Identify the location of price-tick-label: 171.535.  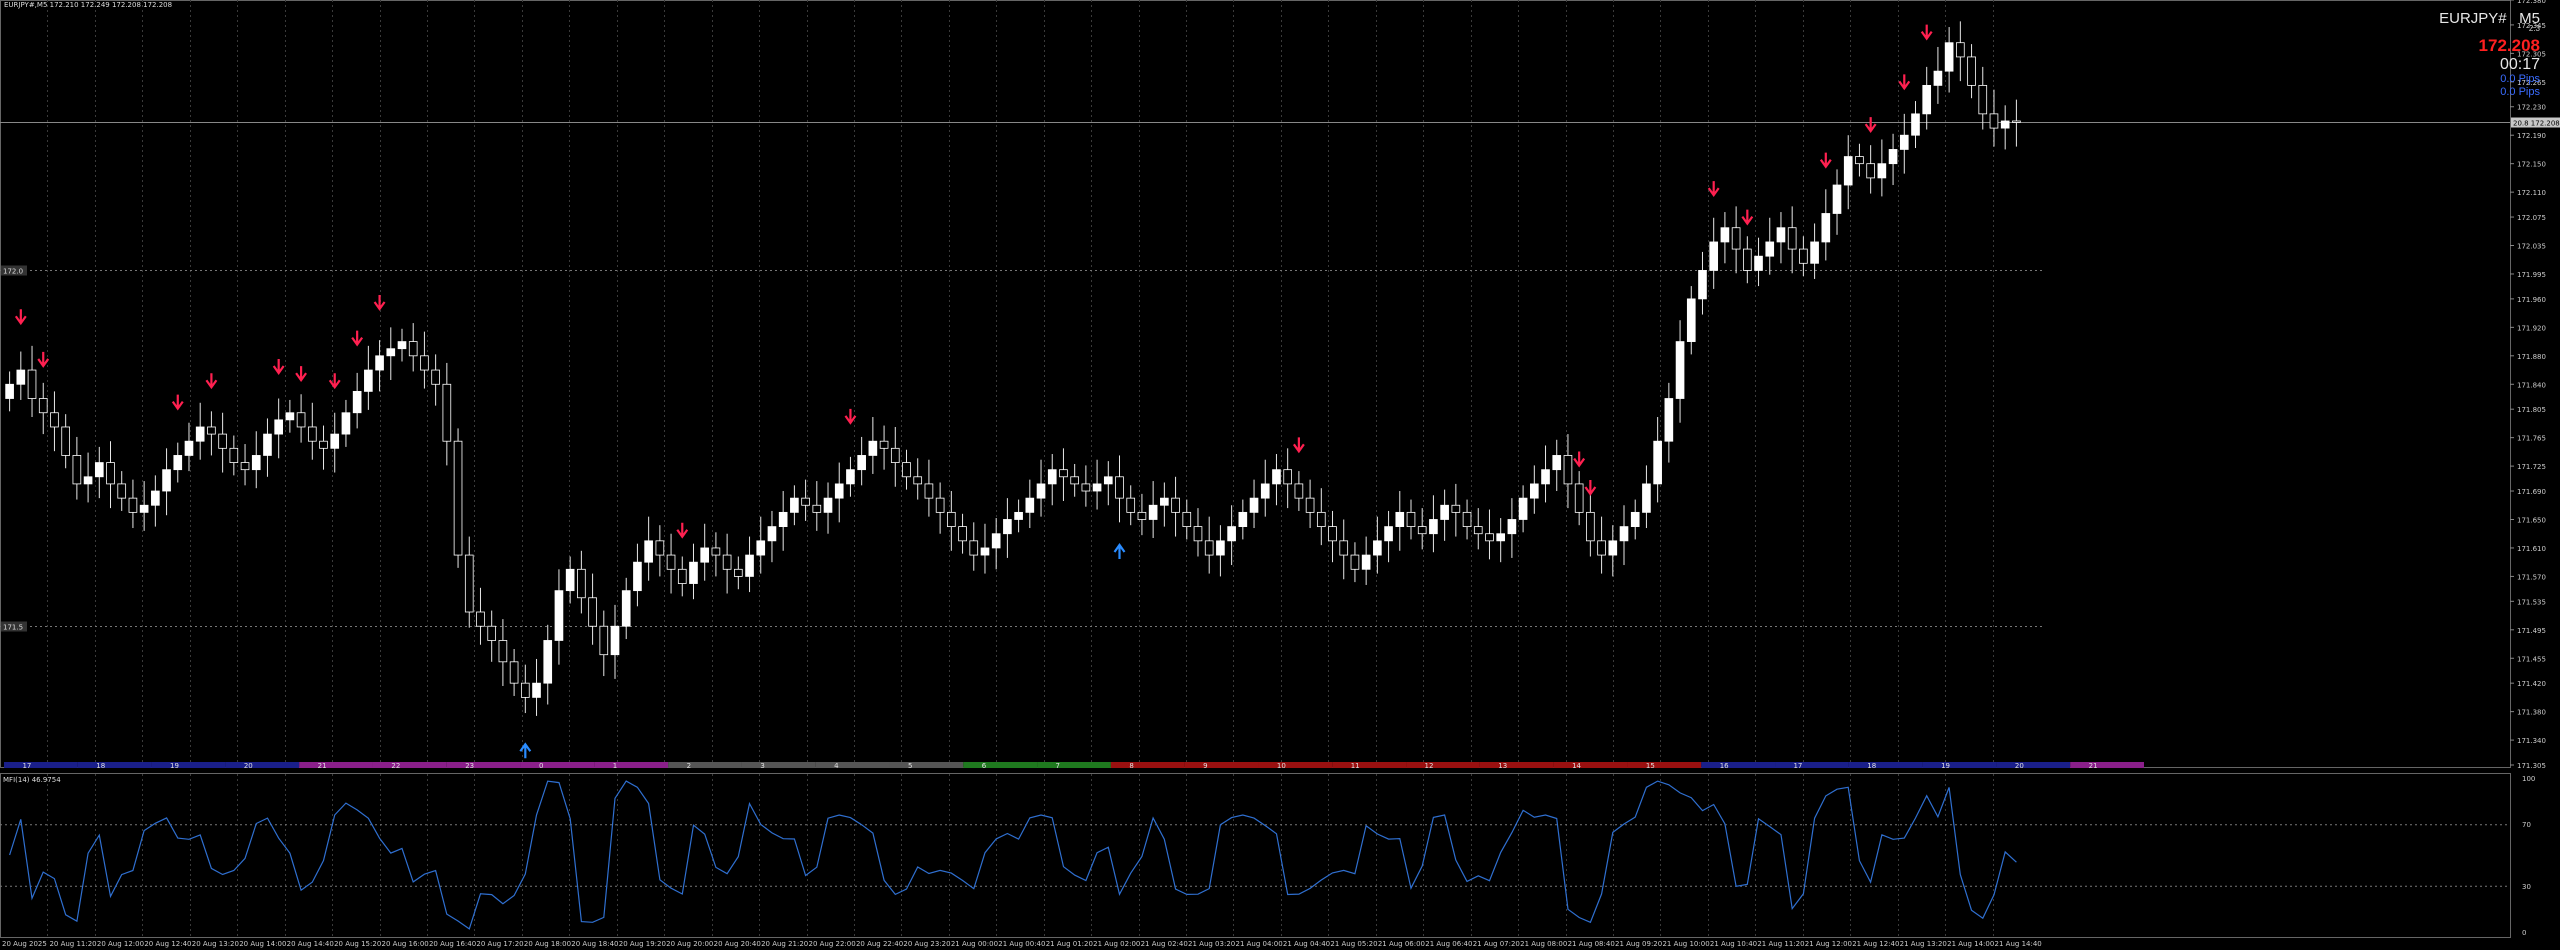
(2531, 602).